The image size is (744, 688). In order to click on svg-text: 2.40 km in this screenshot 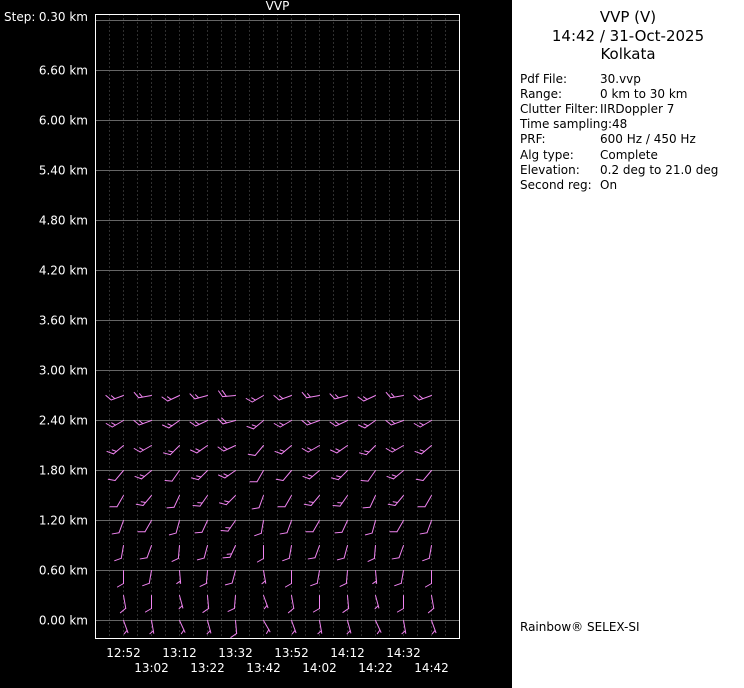, I will do `click(63, 421)`.